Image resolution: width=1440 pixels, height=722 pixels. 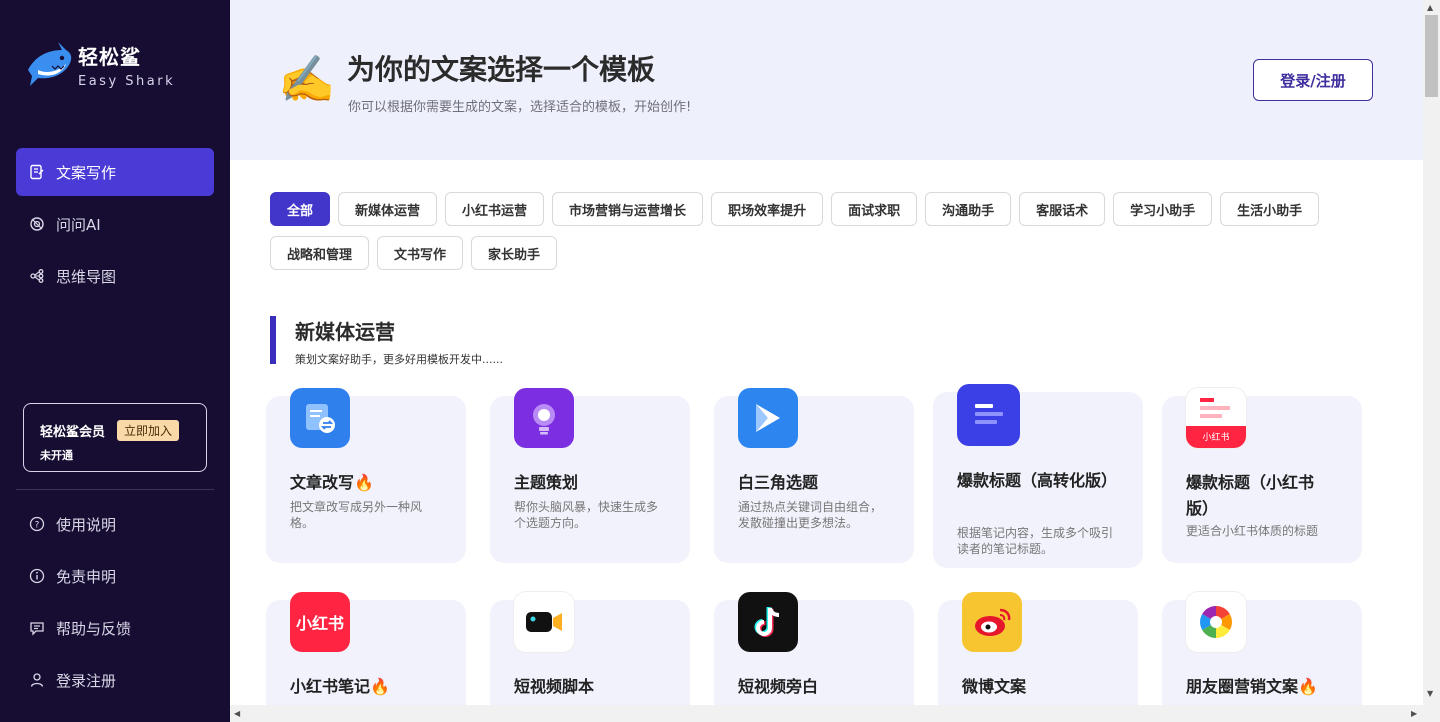 I want to click on brand: 轻松鲨 Easy Shark, so click(x=99, y=65).